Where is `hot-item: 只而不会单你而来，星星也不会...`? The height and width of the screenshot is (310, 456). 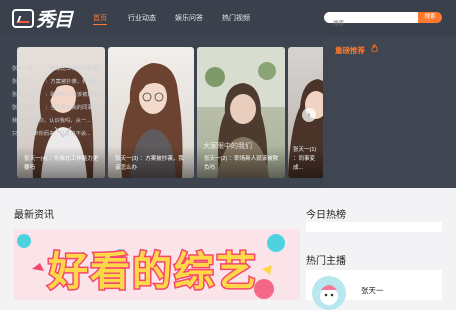
hot-item: 只而不会单你而来，星星也不会... is located at coordinates (72, 133).